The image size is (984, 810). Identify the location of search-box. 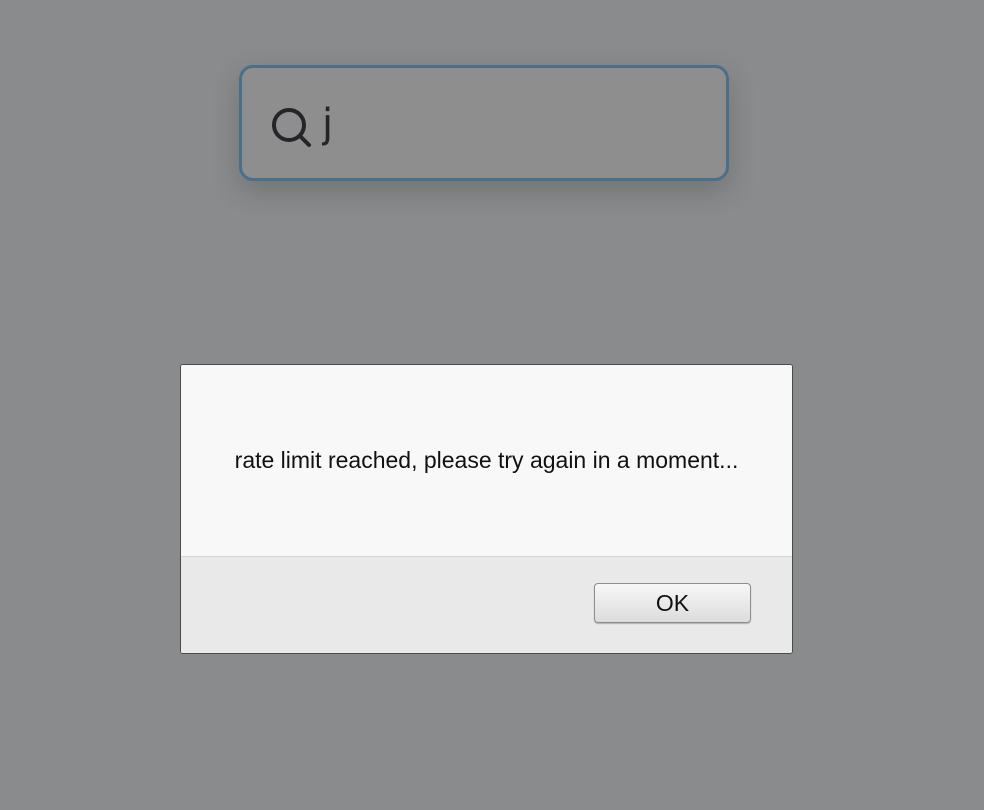
(484, 123).